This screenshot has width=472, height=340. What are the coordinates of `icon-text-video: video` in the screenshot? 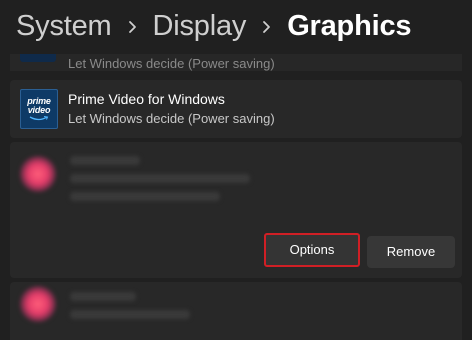 It's located at (39, 110).